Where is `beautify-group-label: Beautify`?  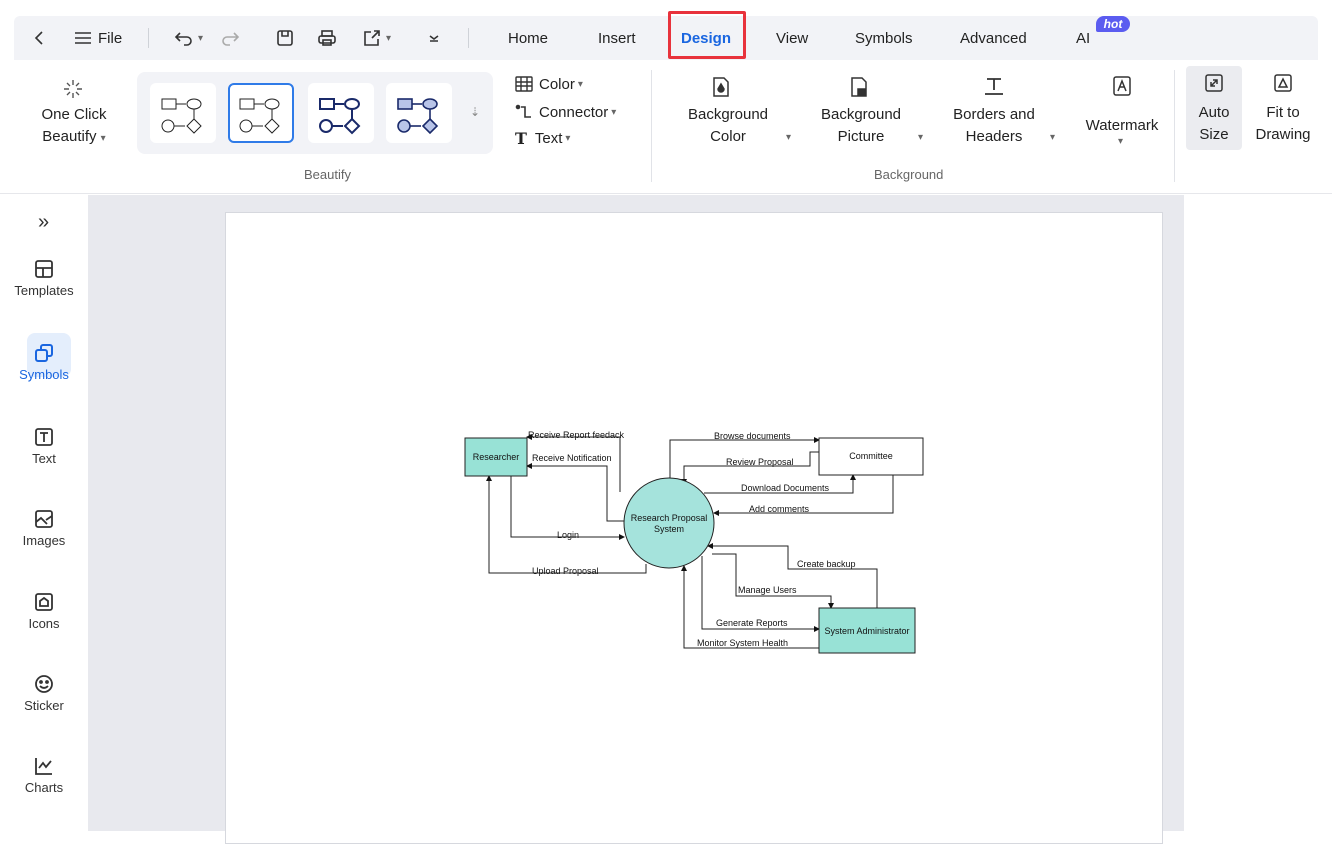
beautify-group-label: Beautify is located at coordinates (327, 174).